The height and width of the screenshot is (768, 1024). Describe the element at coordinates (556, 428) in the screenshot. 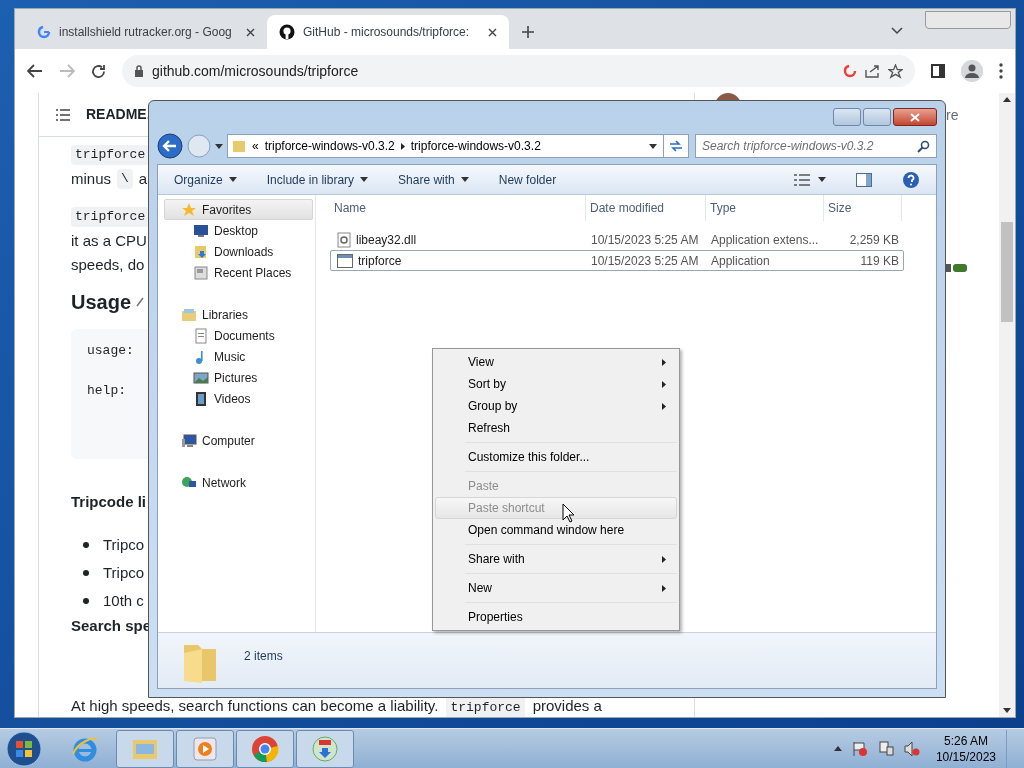

I see `menu-item: Refresh` at that location.